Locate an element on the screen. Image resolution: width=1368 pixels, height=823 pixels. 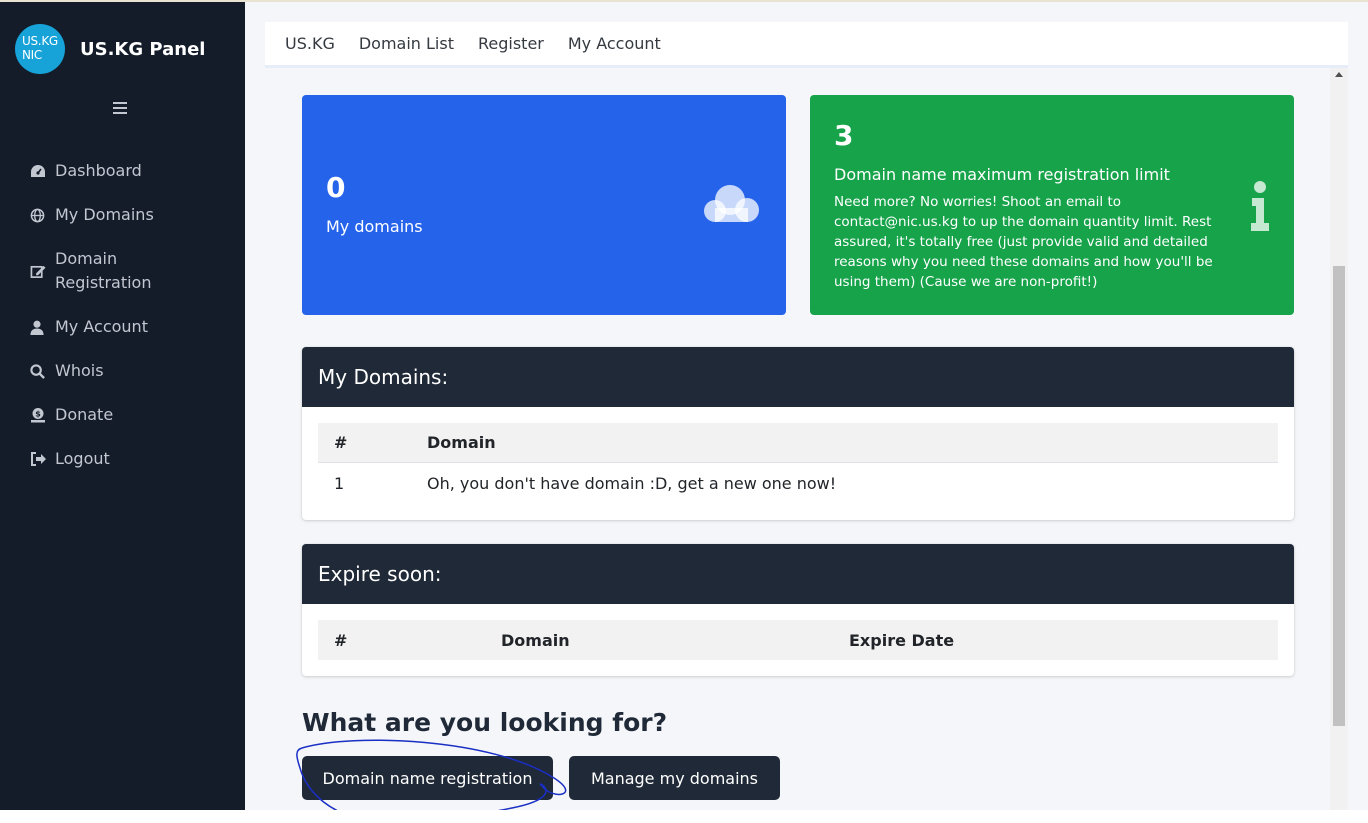
limit-count: 3 is located at coordinates (844, 135).